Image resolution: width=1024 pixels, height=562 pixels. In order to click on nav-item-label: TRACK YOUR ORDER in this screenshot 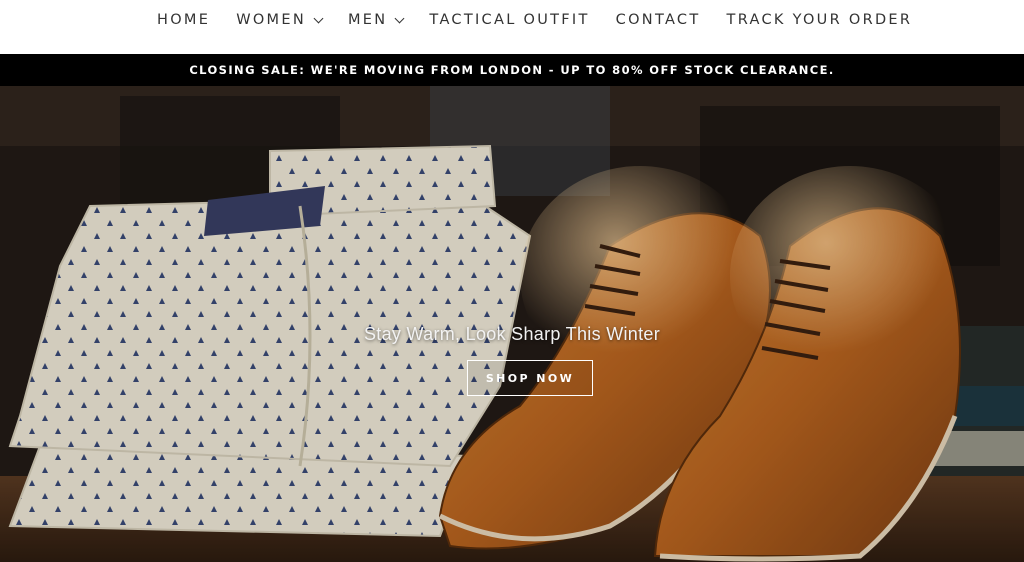, I will do `click(819, 20)`.